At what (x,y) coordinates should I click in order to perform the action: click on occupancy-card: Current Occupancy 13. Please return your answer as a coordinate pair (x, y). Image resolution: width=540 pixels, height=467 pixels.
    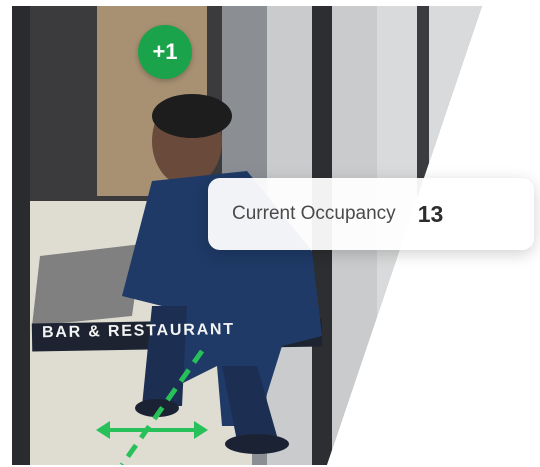
    Looking at the image, I should click on (371, 214).